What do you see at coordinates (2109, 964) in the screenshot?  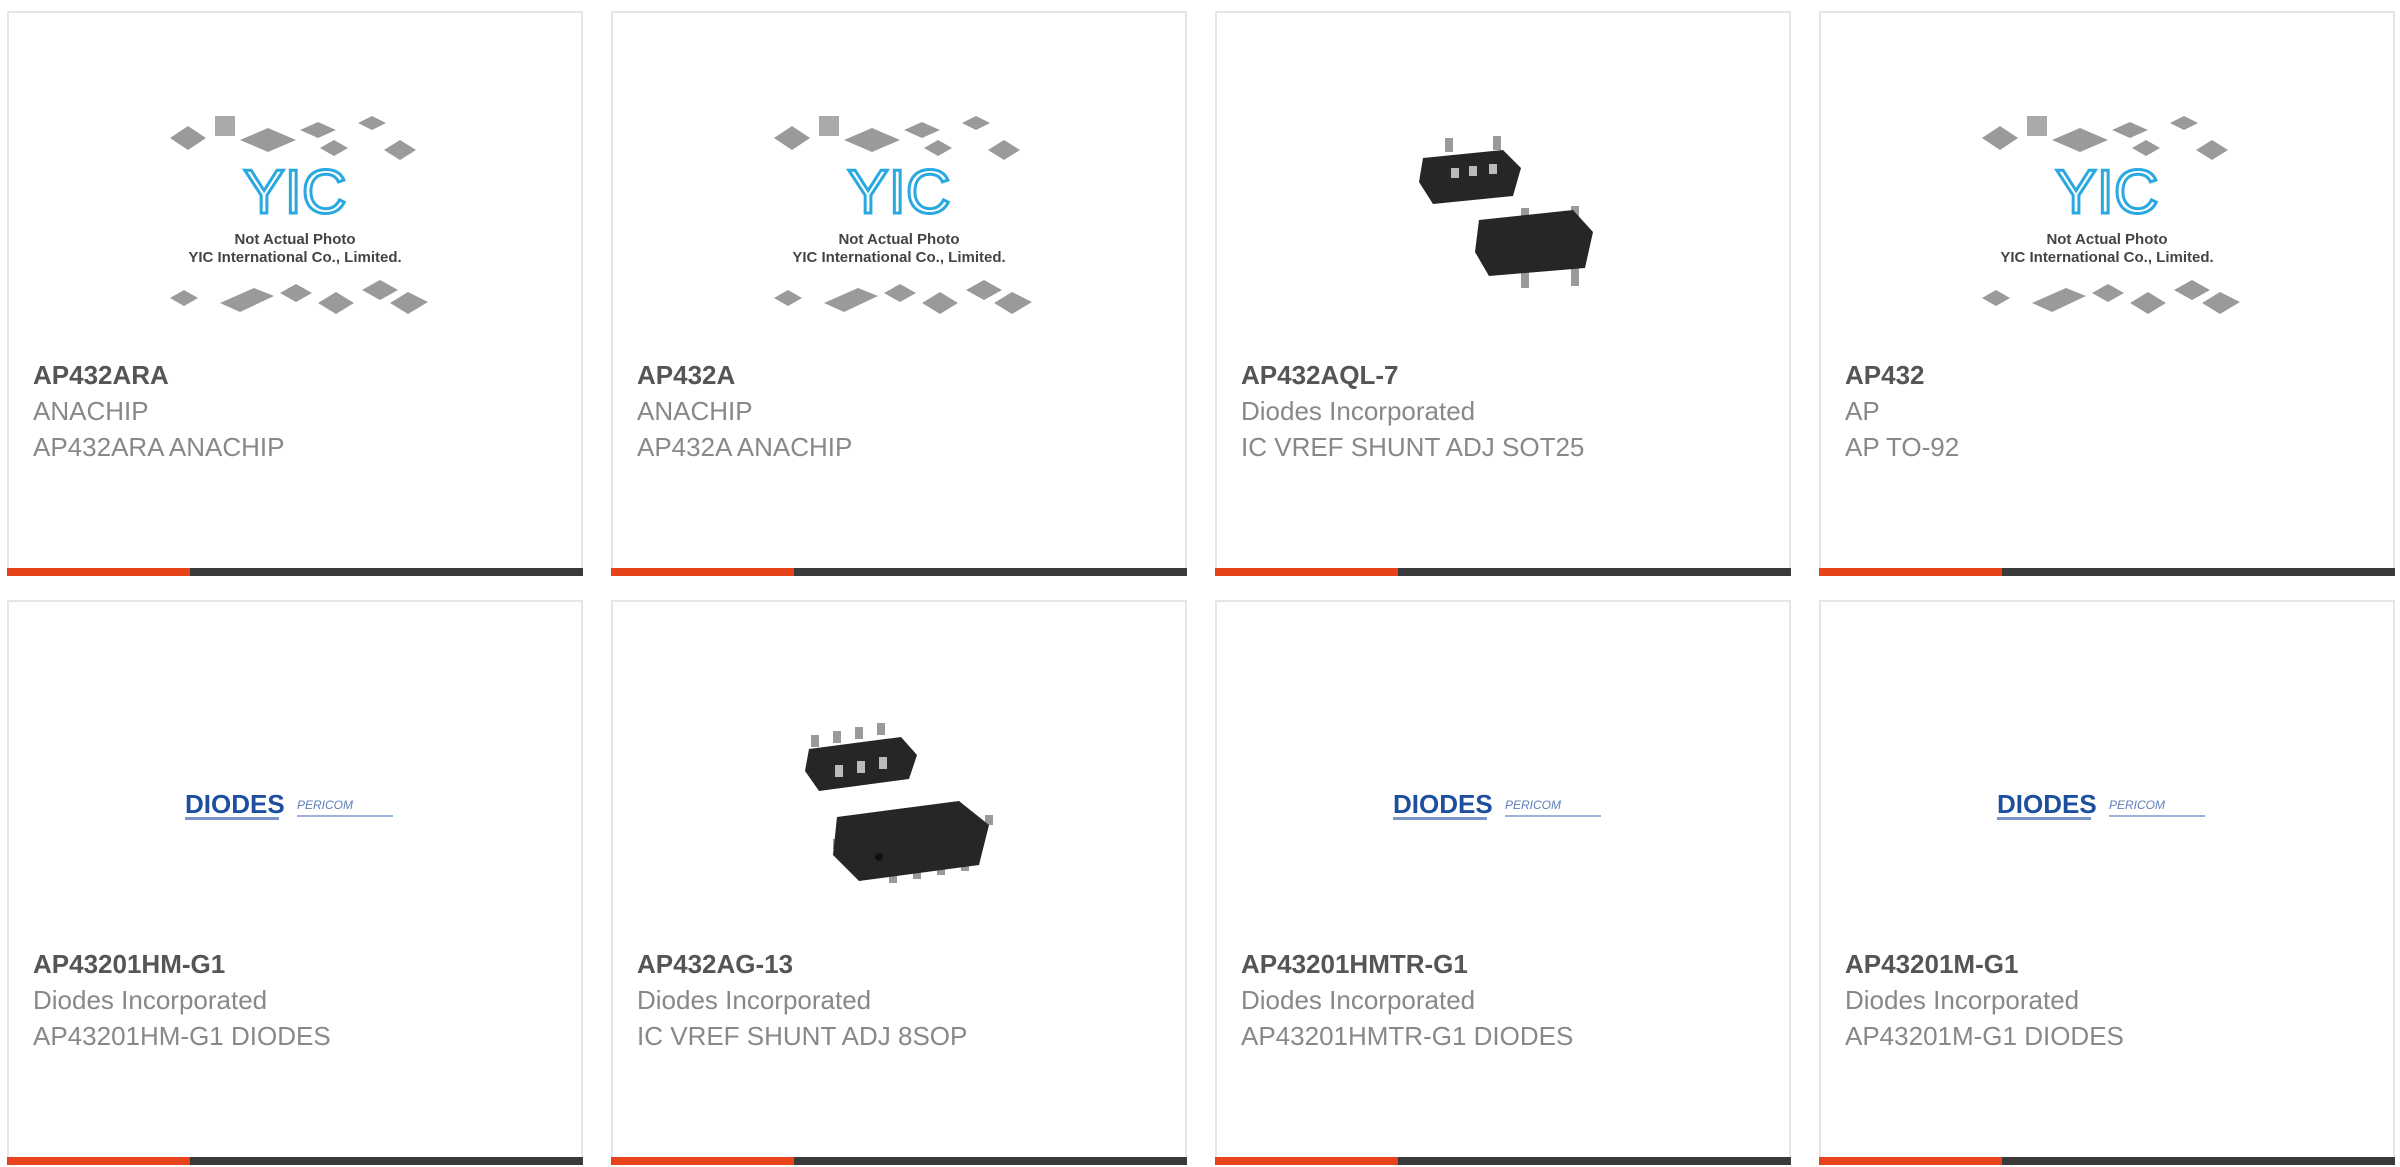 I see `part-number: AP43201M-G1` at bounding box center [2109, 964].